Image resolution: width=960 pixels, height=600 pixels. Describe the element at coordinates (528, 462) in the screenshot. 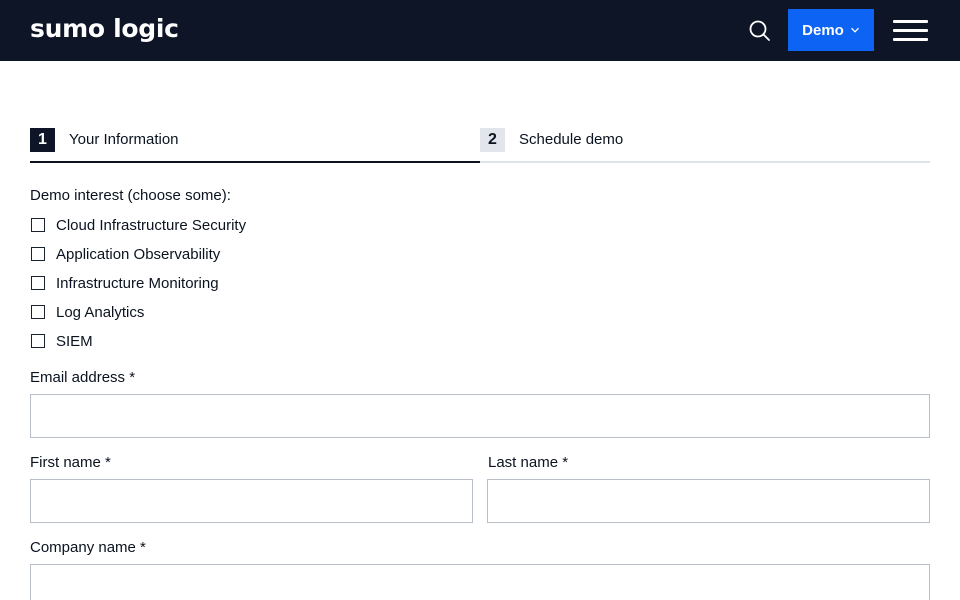

I see `last-name-label: Last name *` at that location.